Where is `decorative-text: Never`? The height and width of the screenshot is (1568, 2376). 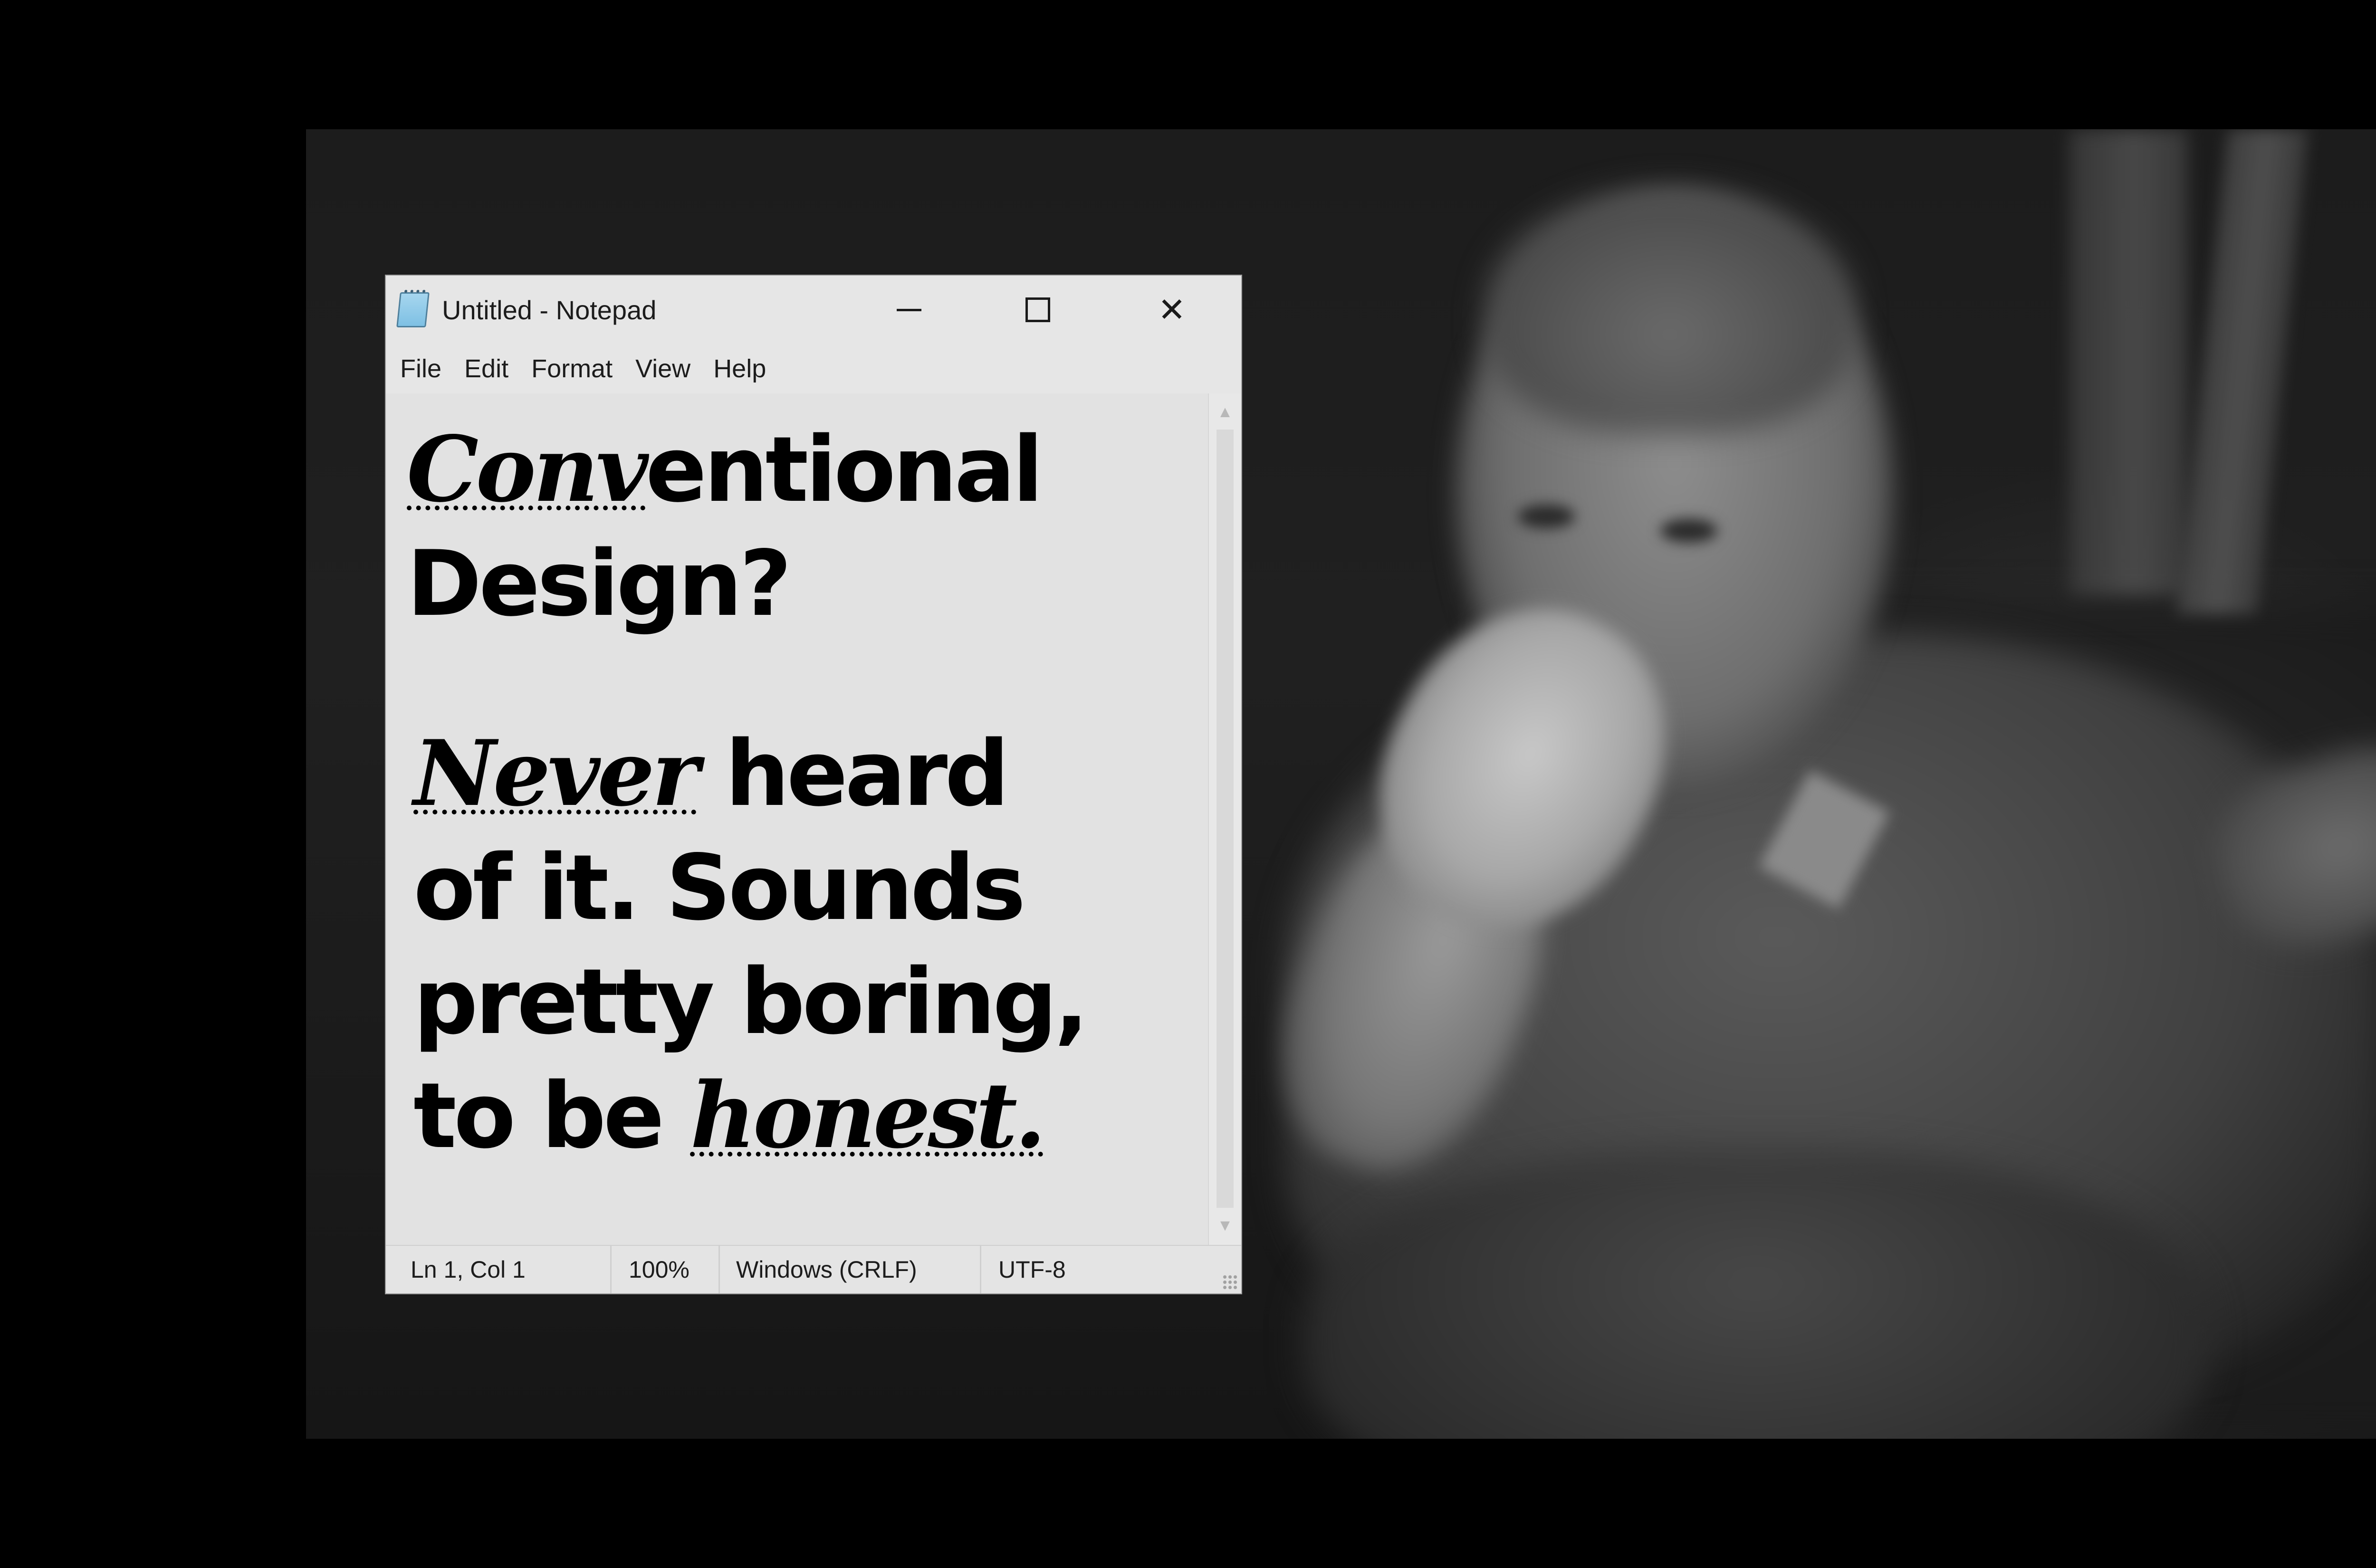
decorative-text: Never is located at coordinates (556, 773).